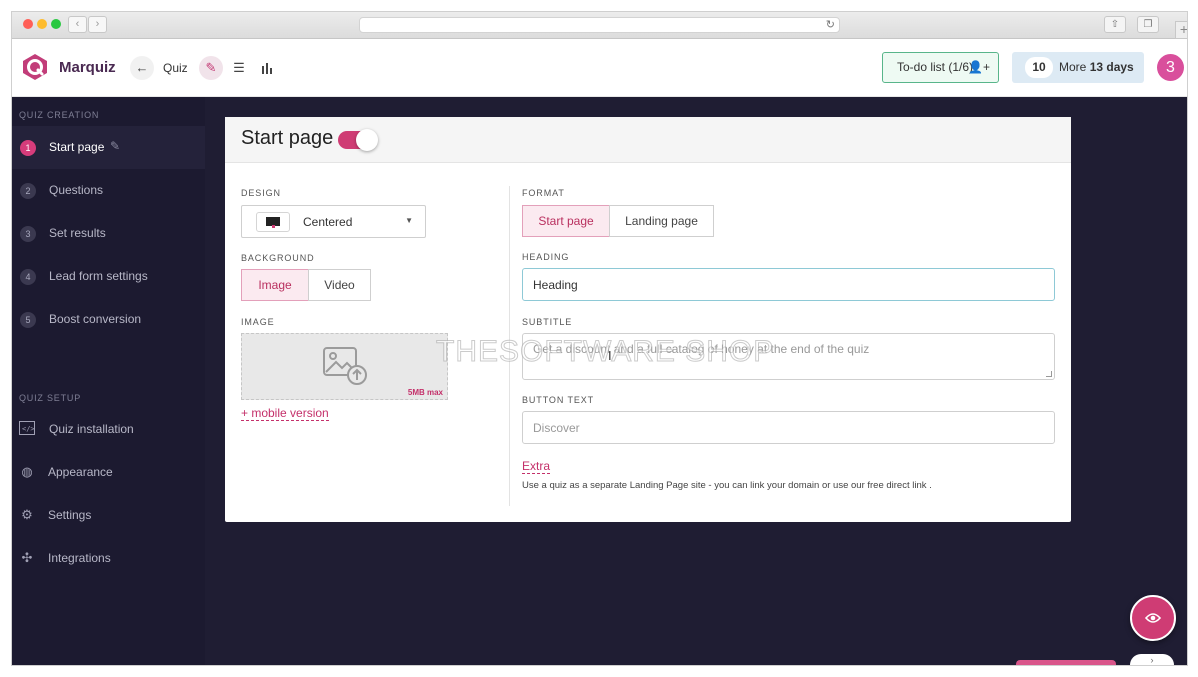 The image size is (1198, 677). What do you see at coordinates (91, 429) in the screenshot?
I see `sidebar-item-label: Quiz installation` at bounding box center [91, 429].